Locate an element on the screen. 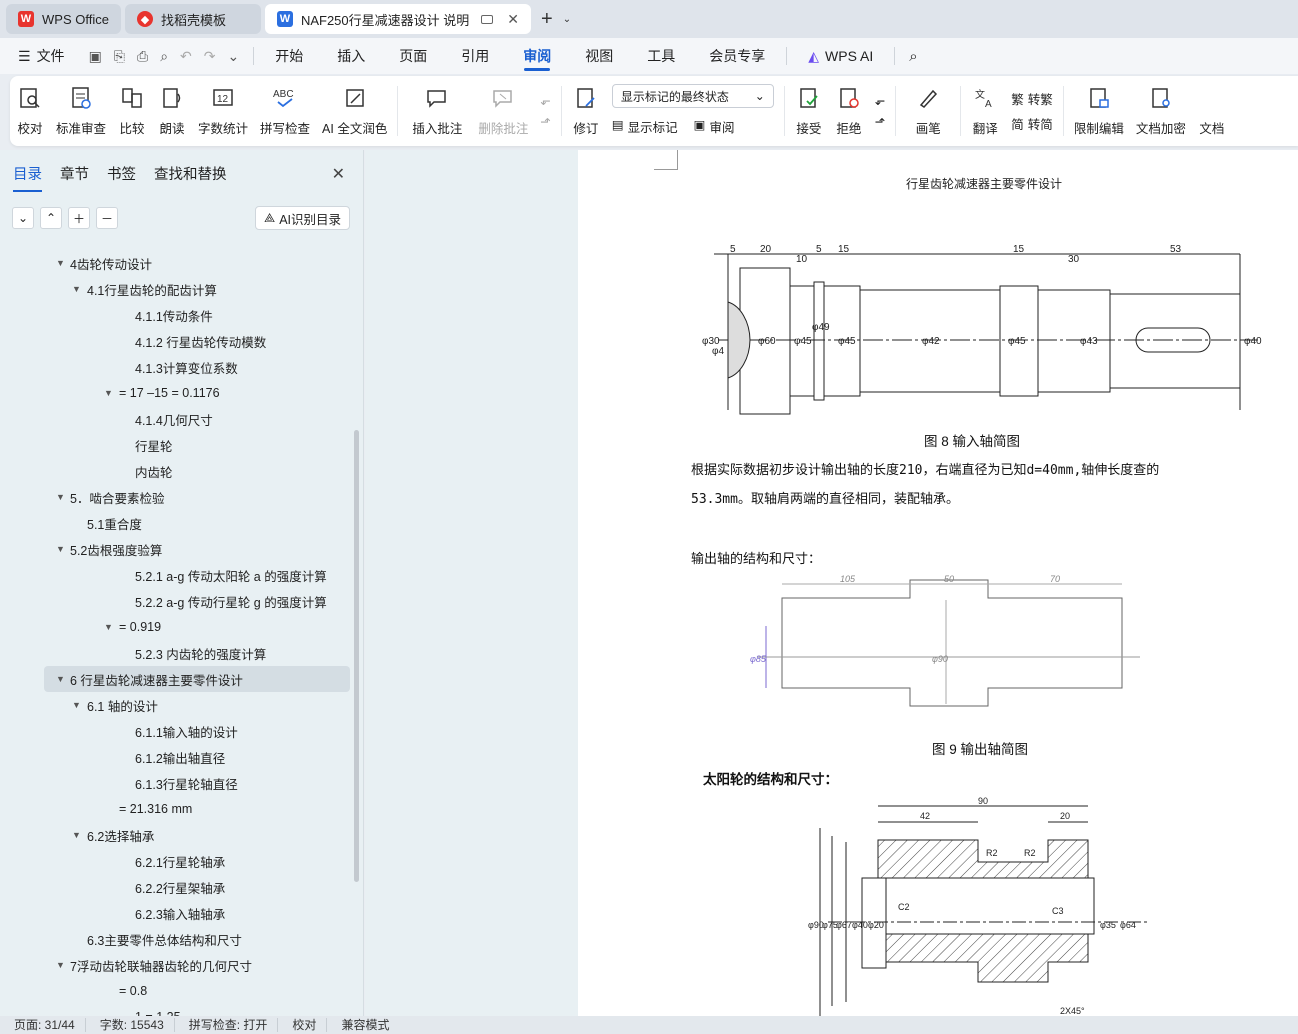  accept-button: 接受 is located at coordinates (809, 111).